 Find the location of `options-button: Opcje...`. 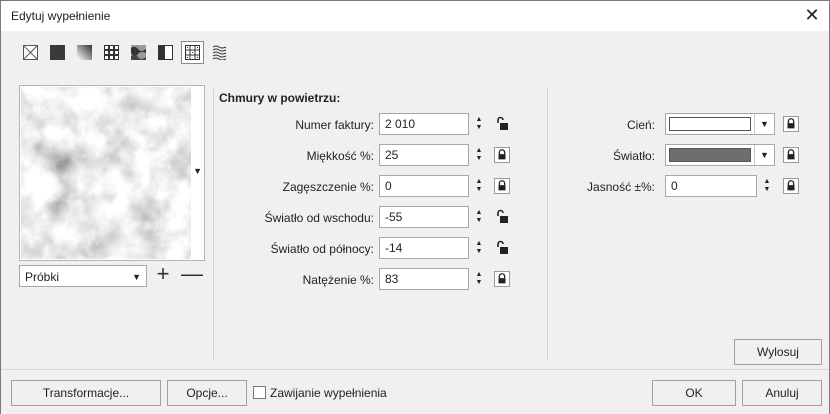

options-button: Opcje... is located at coordinates (207, 393).